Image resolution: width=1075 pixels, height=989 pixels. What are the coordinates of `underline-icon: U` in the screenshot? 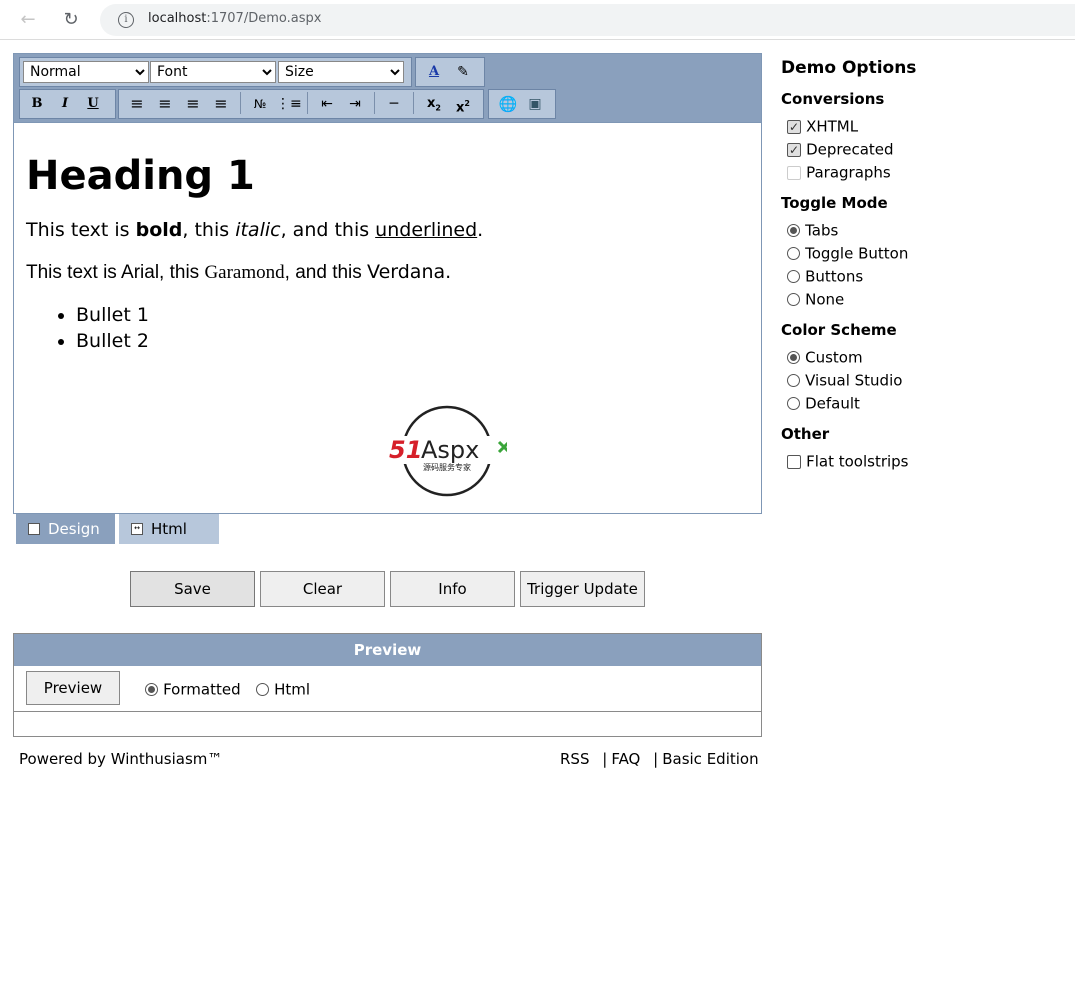 It's located at (93, 104).